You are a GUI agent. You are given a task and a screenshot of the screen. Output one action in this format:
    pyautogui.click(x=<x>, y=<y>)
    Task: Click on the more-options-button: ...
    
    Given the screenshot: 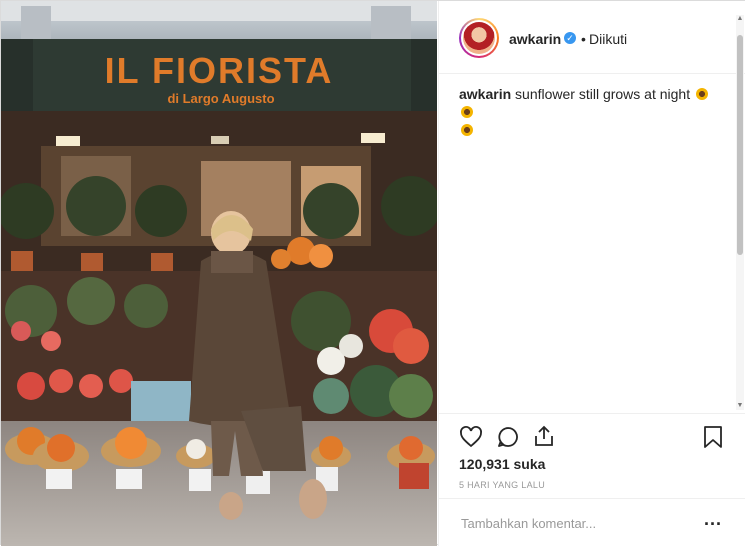 What is the action you would take?
    pyautogui.click(x=713, y=519)
    